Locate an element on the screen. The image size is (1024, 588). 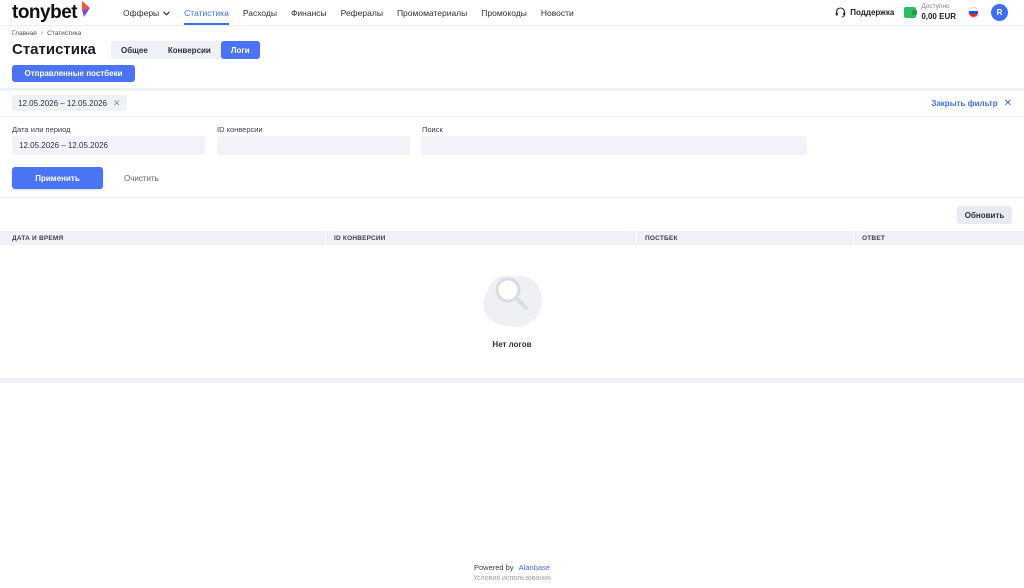
language-flag-icon is located at coordinates (973, 12).